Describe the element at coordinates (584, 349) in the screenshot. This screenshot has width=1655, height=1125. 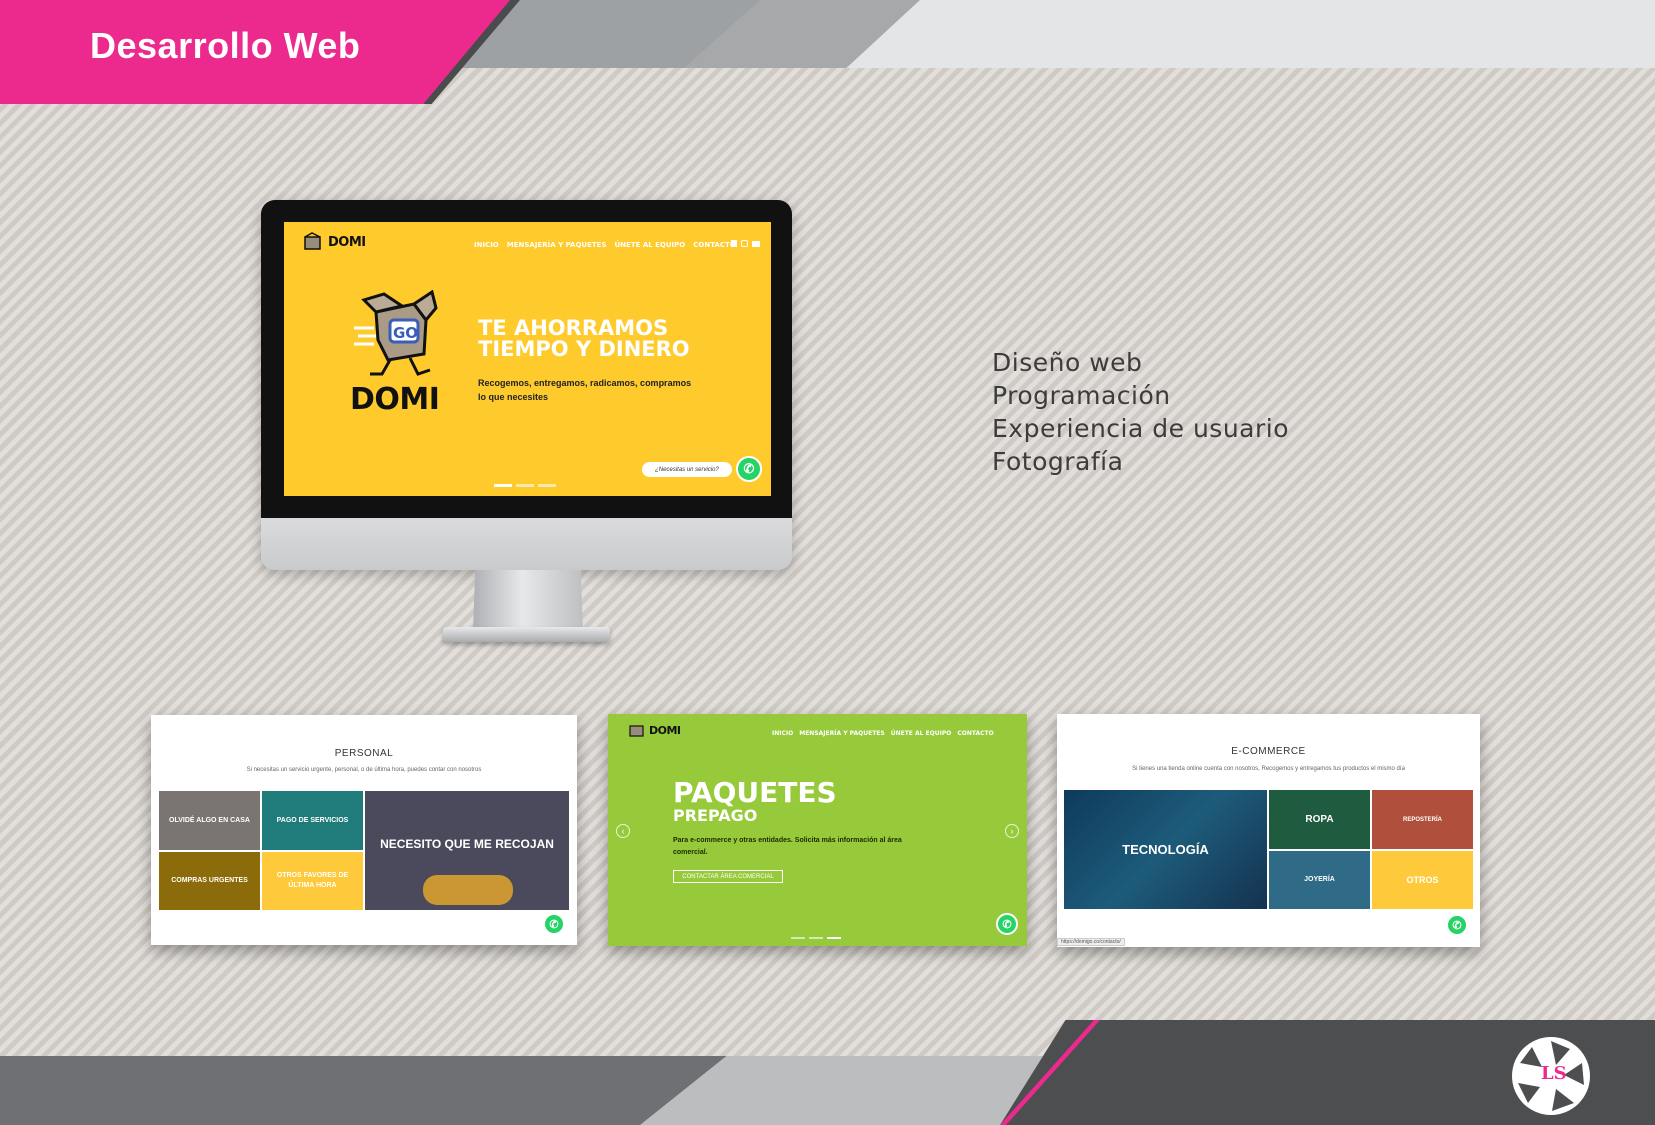
I see `hero-title-line-2: TIEMPO Y DINERO` at that location.